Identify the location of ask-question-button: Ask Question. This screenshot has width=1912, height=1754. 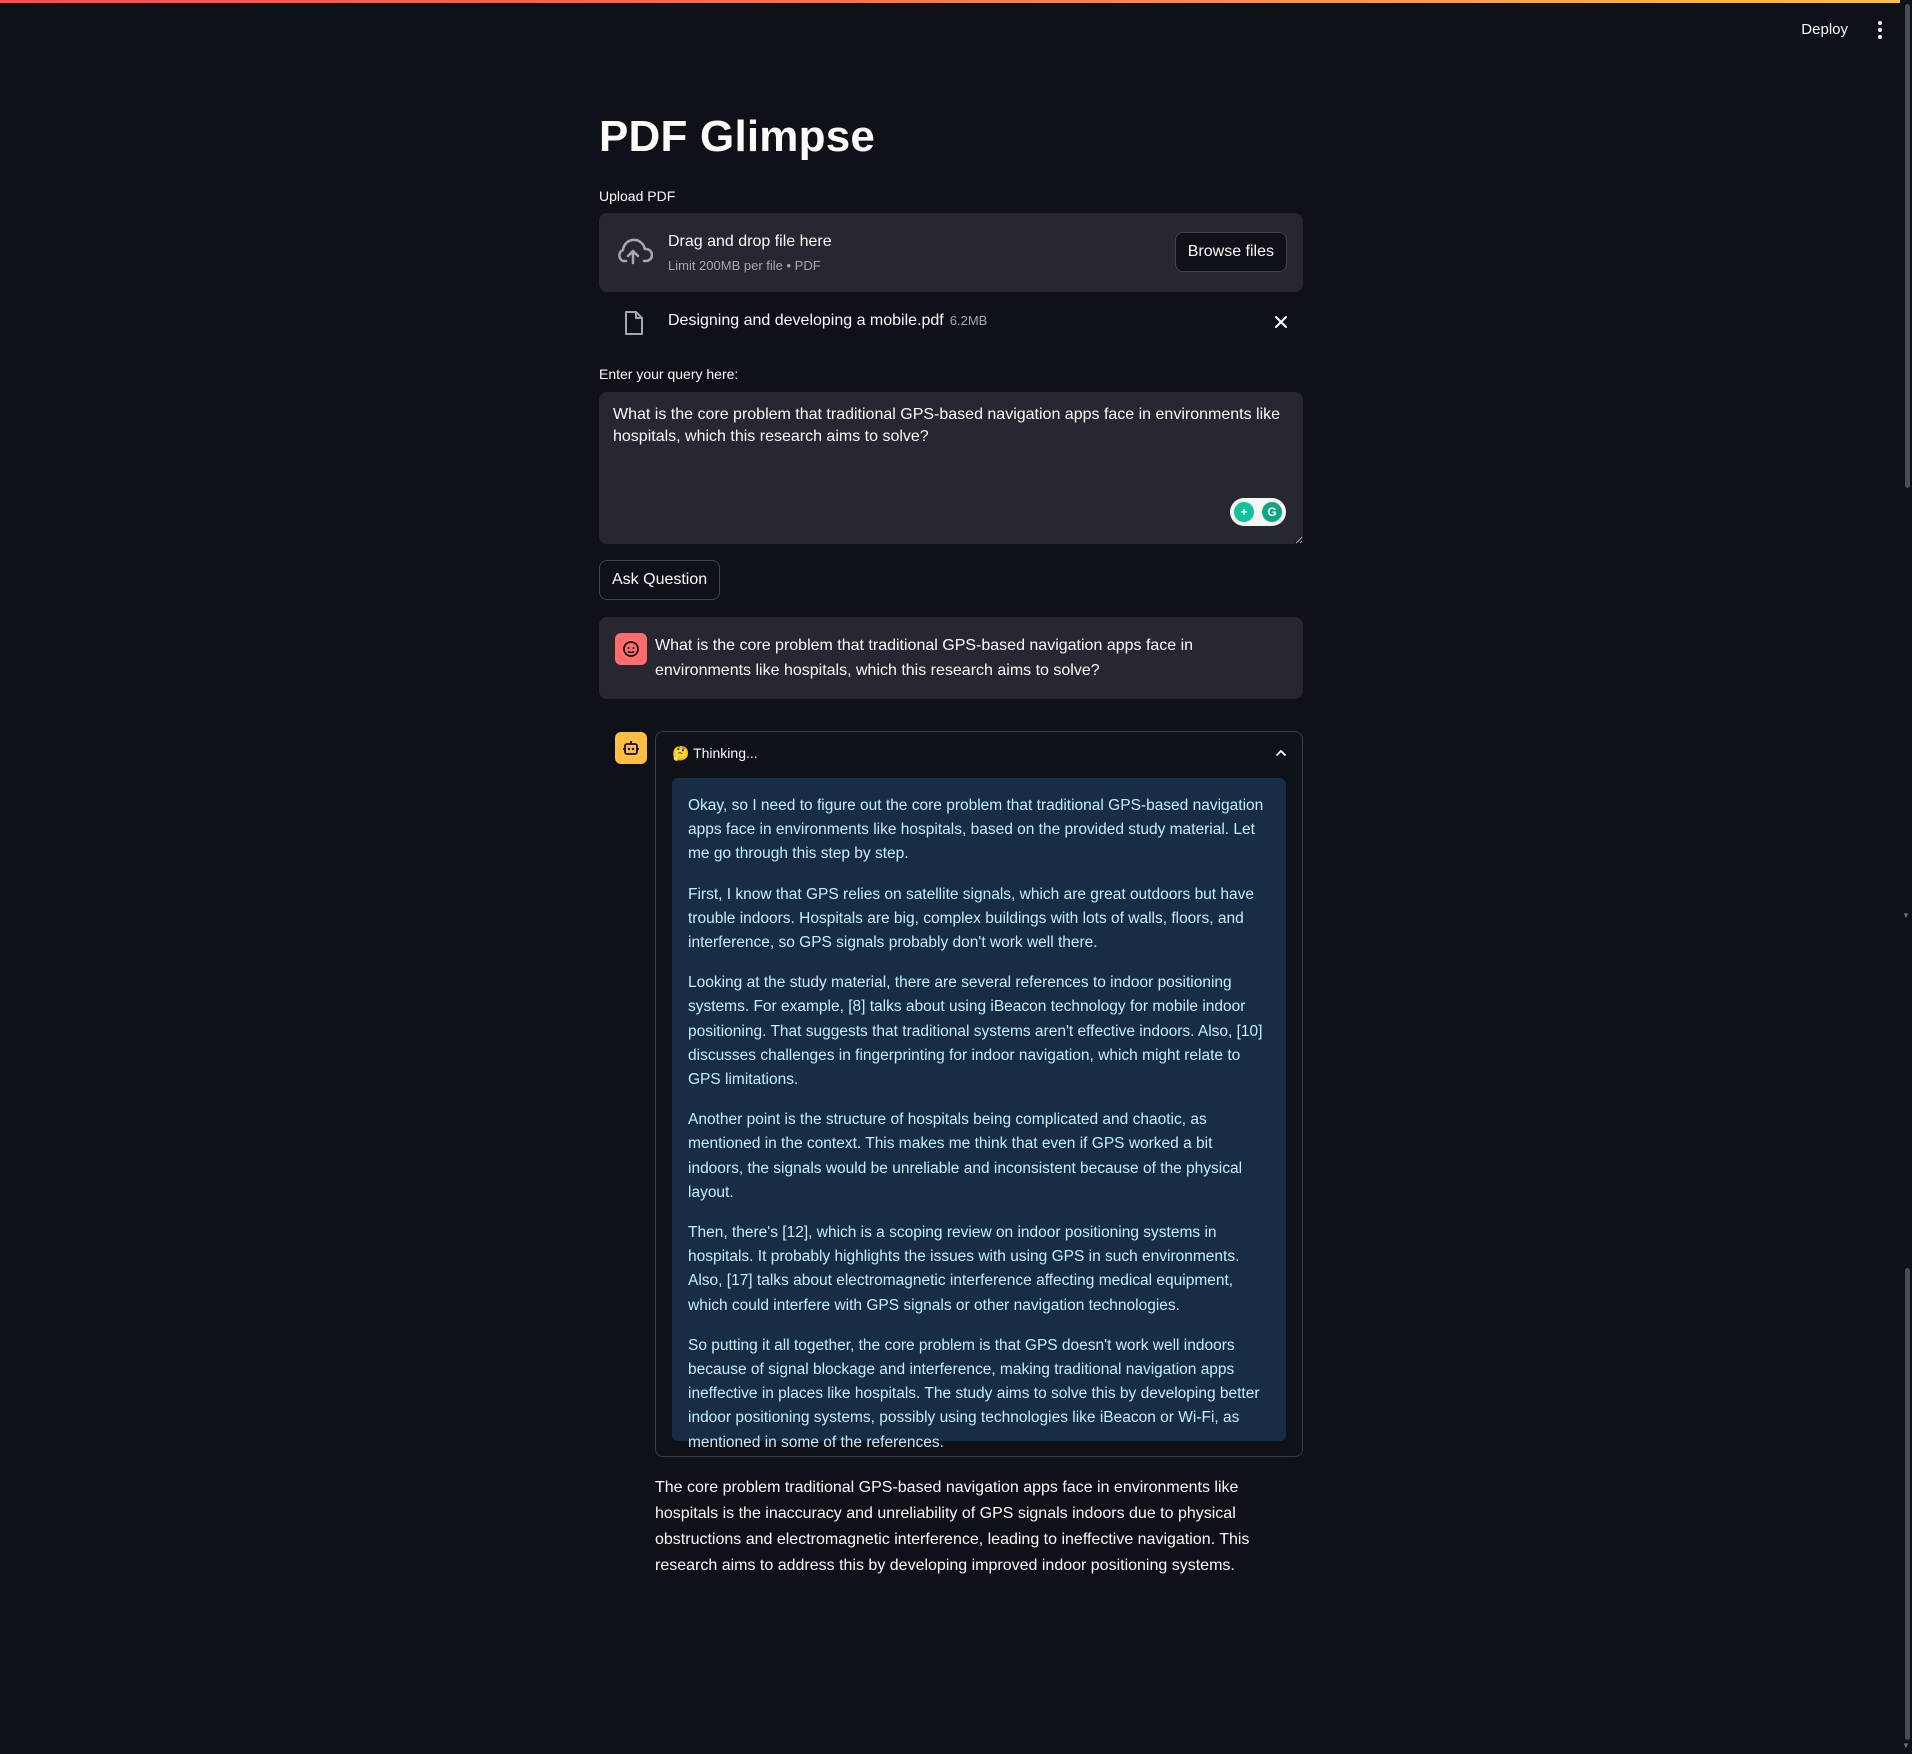
(660, 580).